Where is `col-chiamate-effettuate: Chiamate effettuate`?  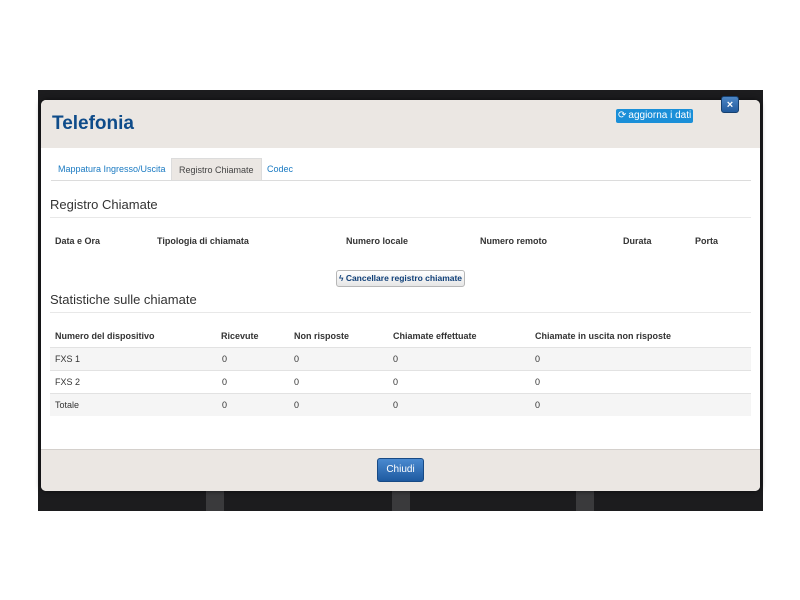 col-chiamate-effettuate: Chiamate effettuate is located at coordinates (435, 336).